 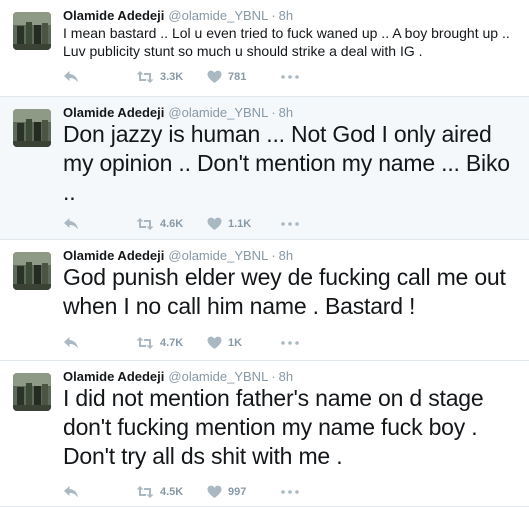 I want to click on retweet-count: 4.6K, so click(x=172, y=224).